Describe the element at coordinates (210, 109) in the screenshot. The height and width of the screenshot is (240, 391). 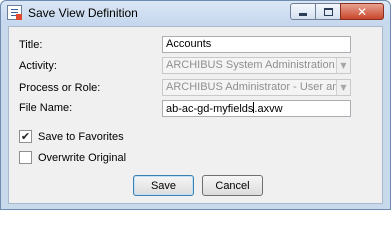
I see `filename-text-before-cursor: ab-ac-gd-myfields` at that location.